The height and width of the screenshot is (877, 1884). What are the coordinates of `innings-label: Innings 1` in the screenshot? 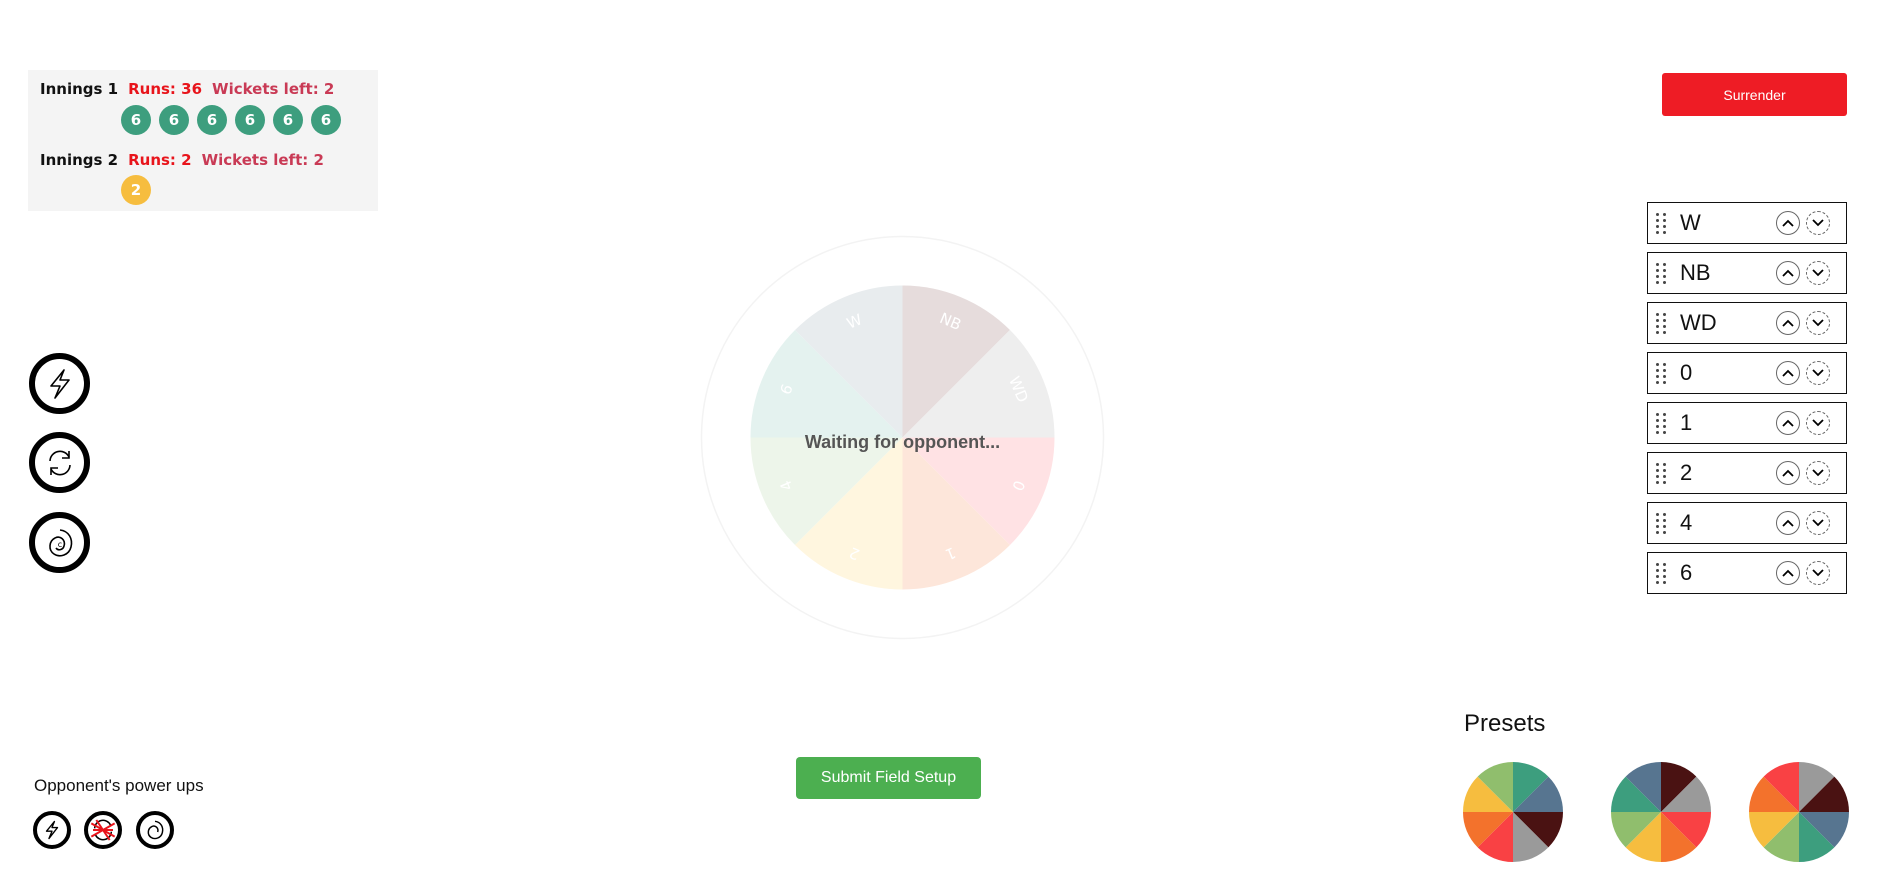 It's located at (79, 89).